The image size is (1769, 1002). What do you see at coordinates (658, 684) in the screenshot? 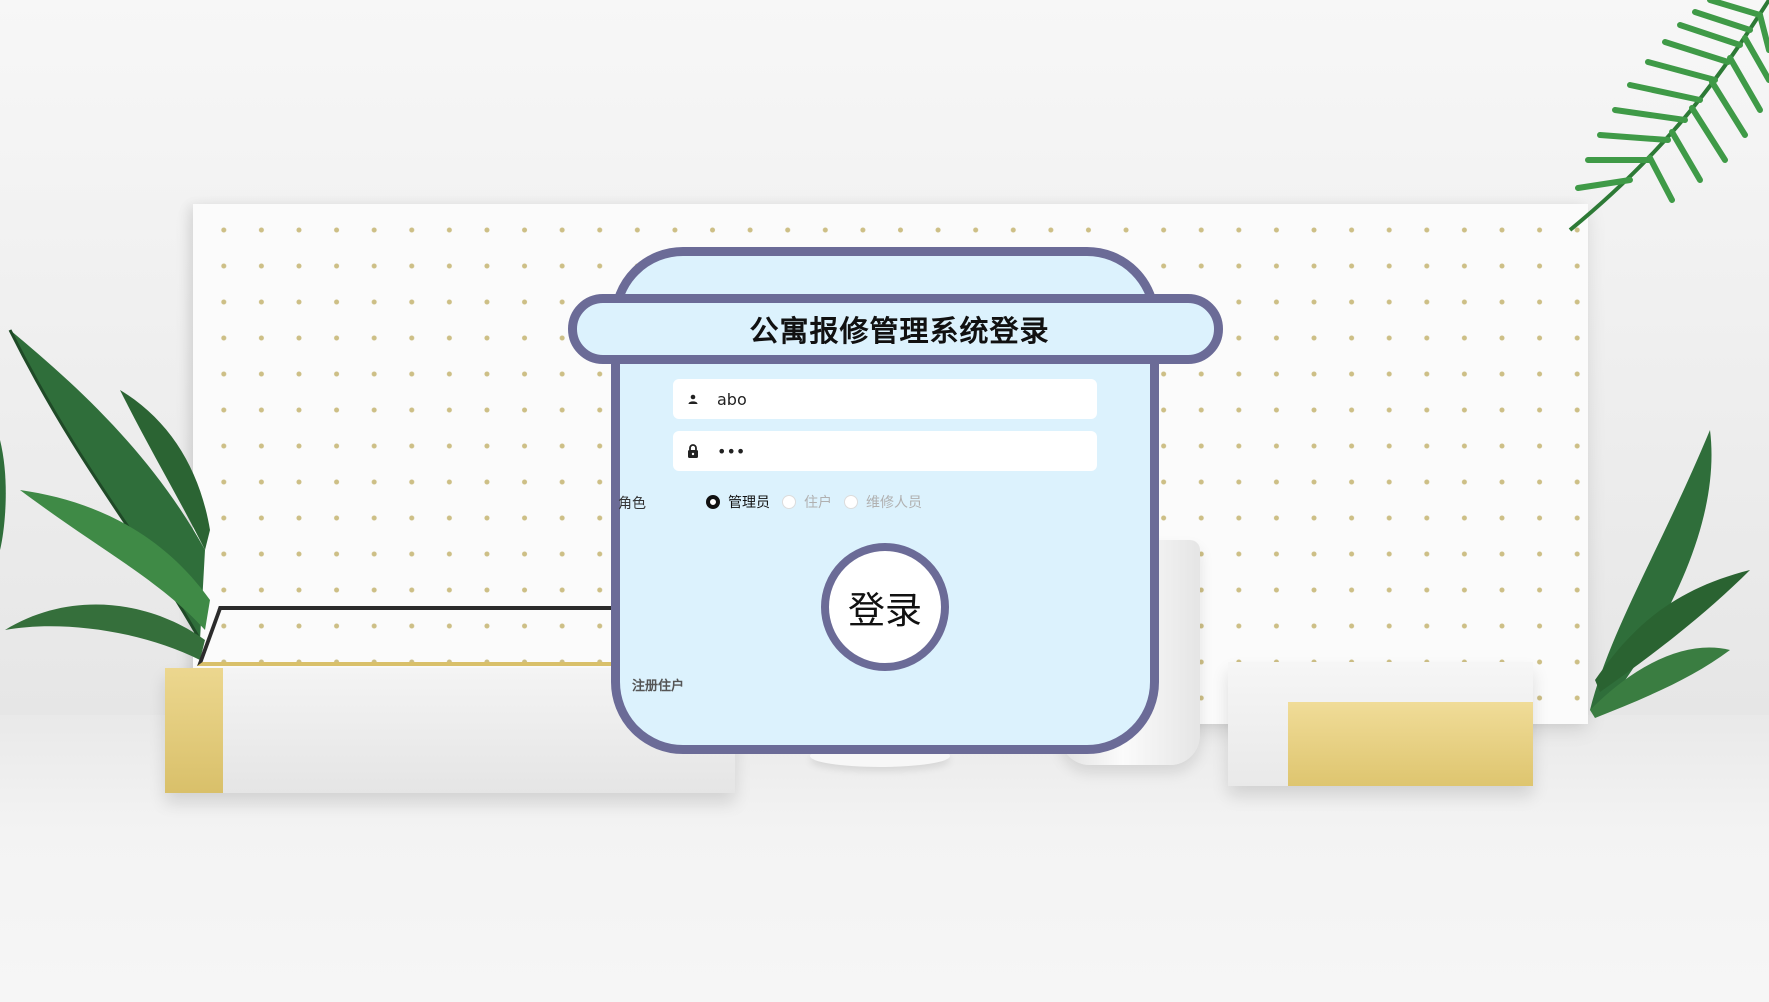
I see `register-resident-link: 注册住户` at bounding box center [658, 684].